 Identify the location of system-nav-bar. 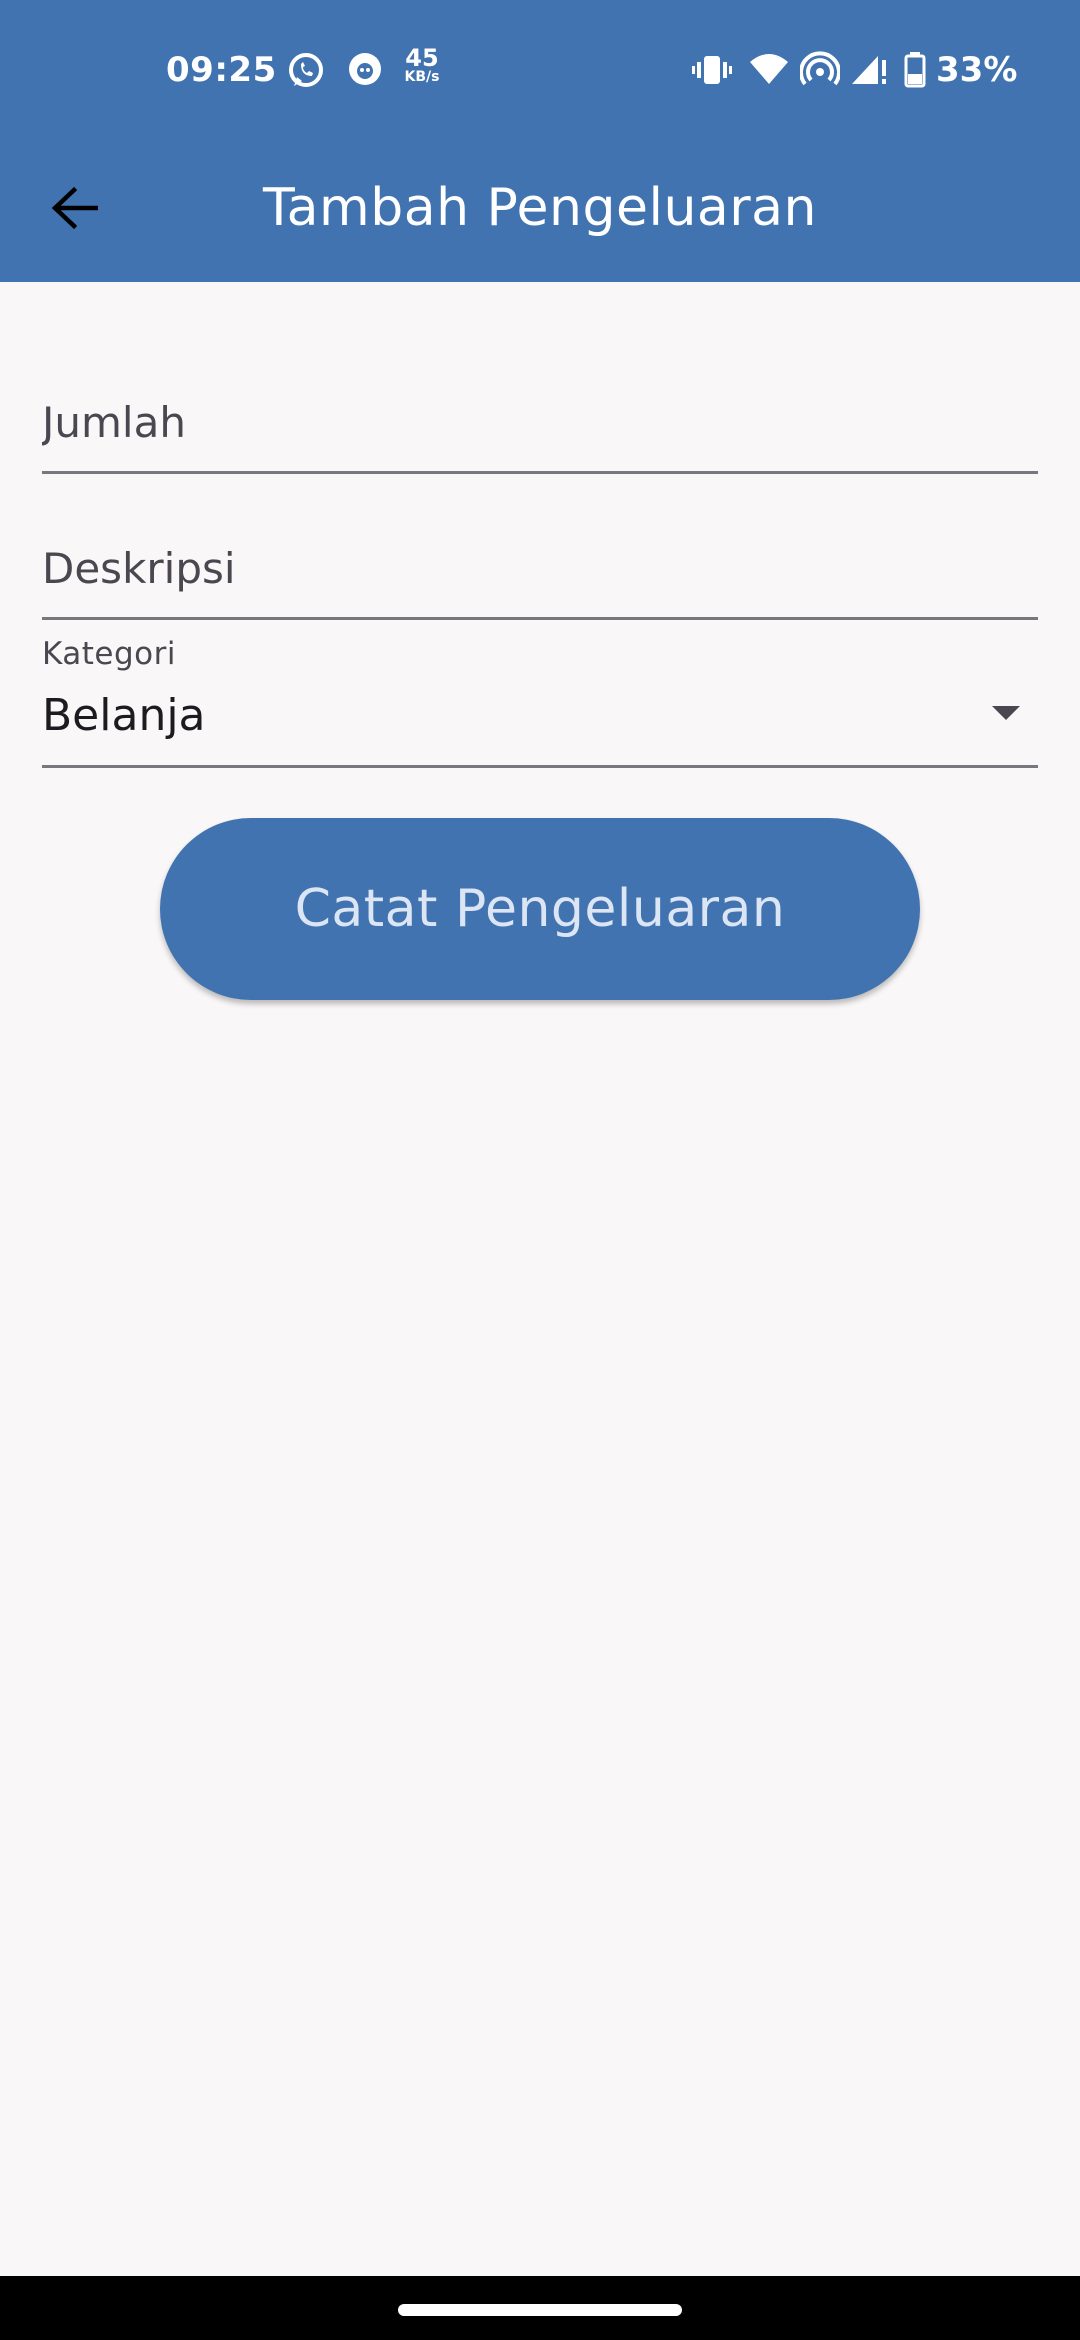
(540, 2308).